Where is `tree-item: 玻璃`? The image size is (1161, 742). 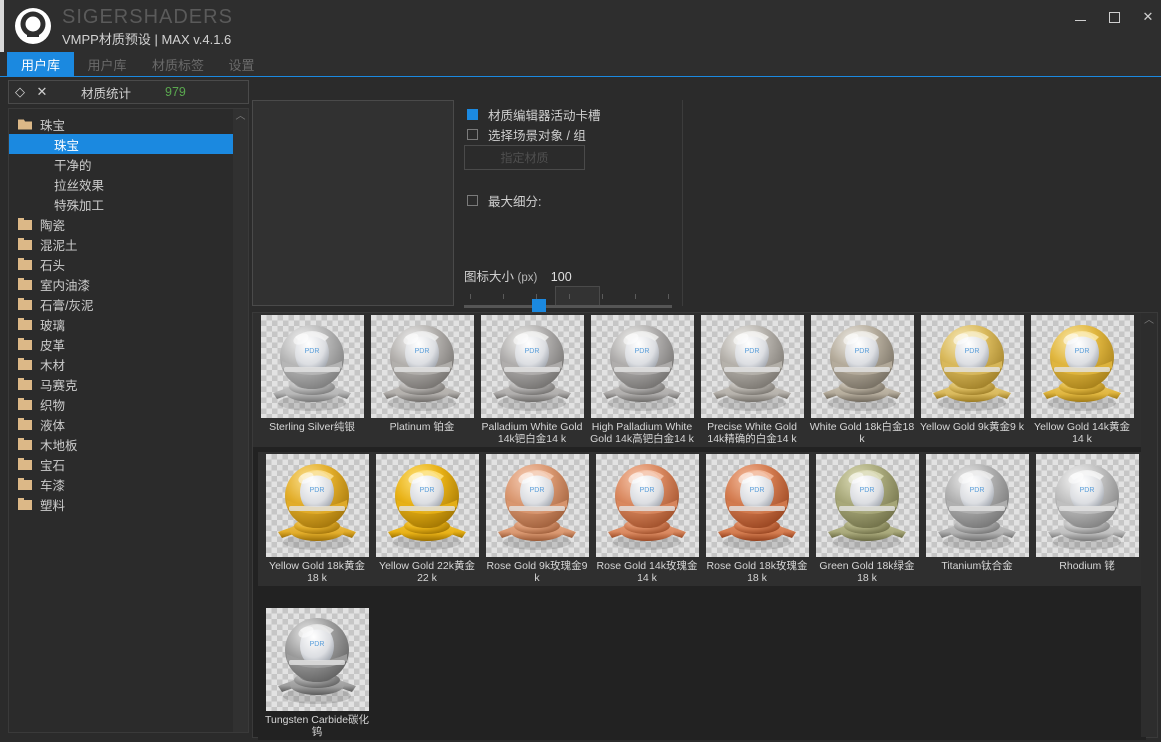 tree-item: 玻璃 is located at coordinates (121, 324).